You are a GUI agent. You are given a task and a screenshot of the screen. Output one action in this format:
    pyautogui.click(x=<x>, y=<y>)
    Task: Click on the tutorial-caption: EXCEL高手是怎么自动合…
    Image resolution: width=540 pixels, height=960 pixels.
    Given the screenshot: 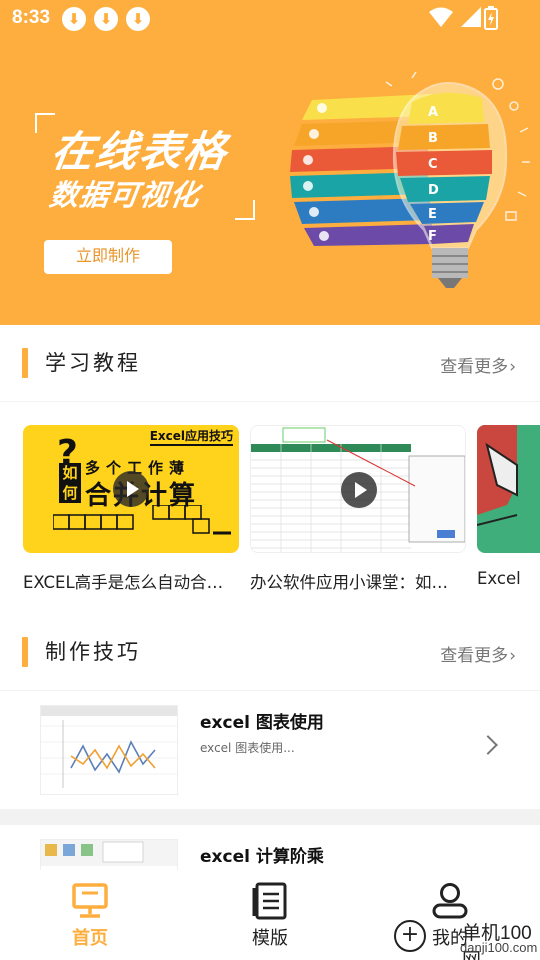 What is the action you would take?
    pyautogui.click(x=123, y=582)
    